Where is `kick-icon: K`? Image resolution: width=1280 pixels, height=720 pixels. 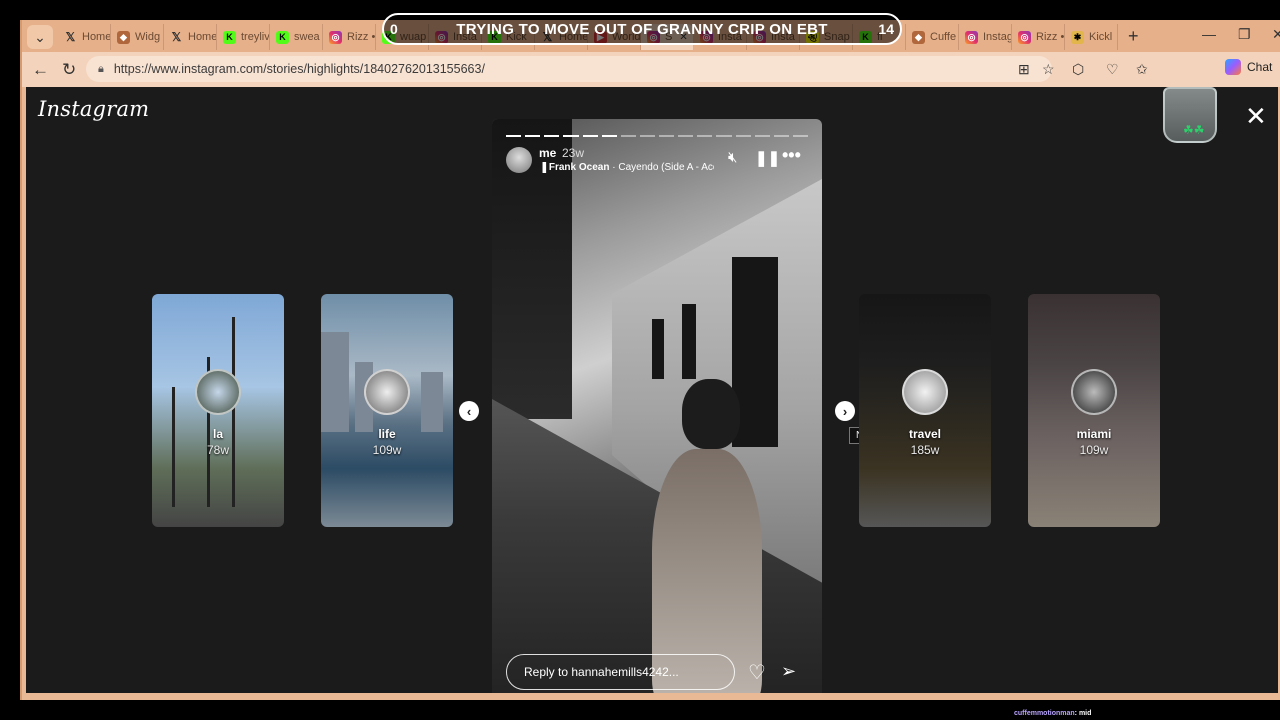
kick-icon: K is located at coordinates (229, 37).